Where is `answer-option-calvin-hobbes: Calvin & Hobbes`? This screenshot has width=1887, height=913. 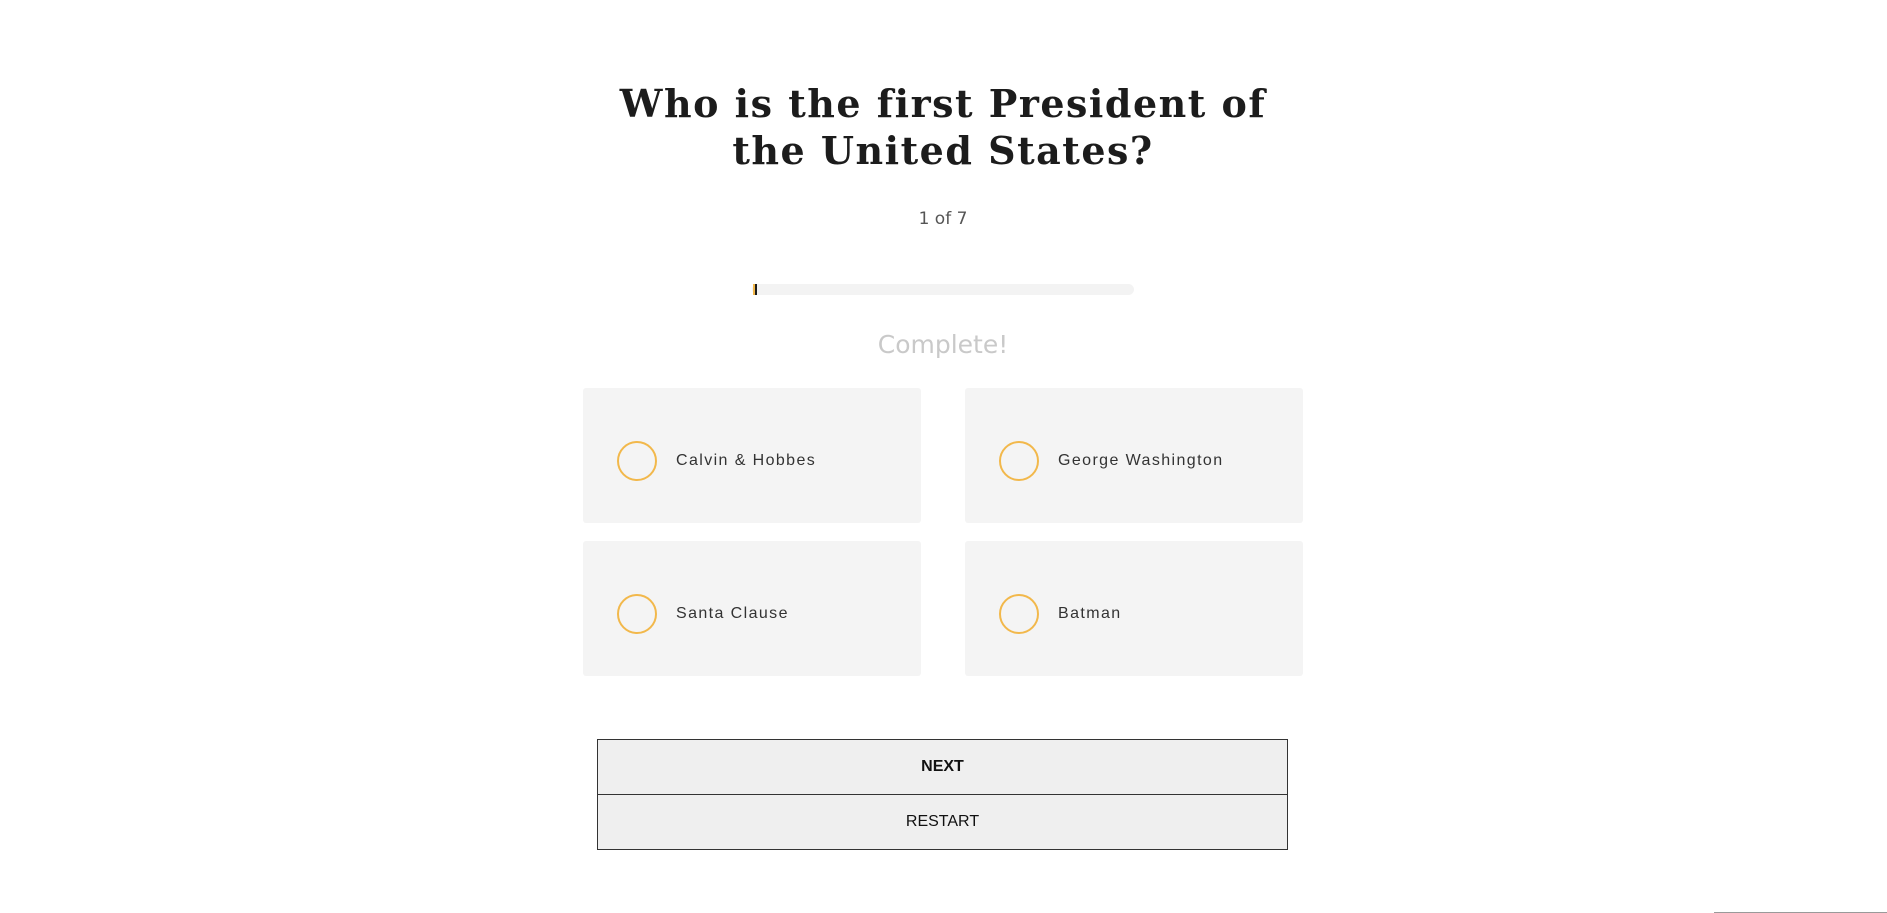
answer-option-calvin-hobbes: Calvin & Hobbes is located at coordinates (752, 455).